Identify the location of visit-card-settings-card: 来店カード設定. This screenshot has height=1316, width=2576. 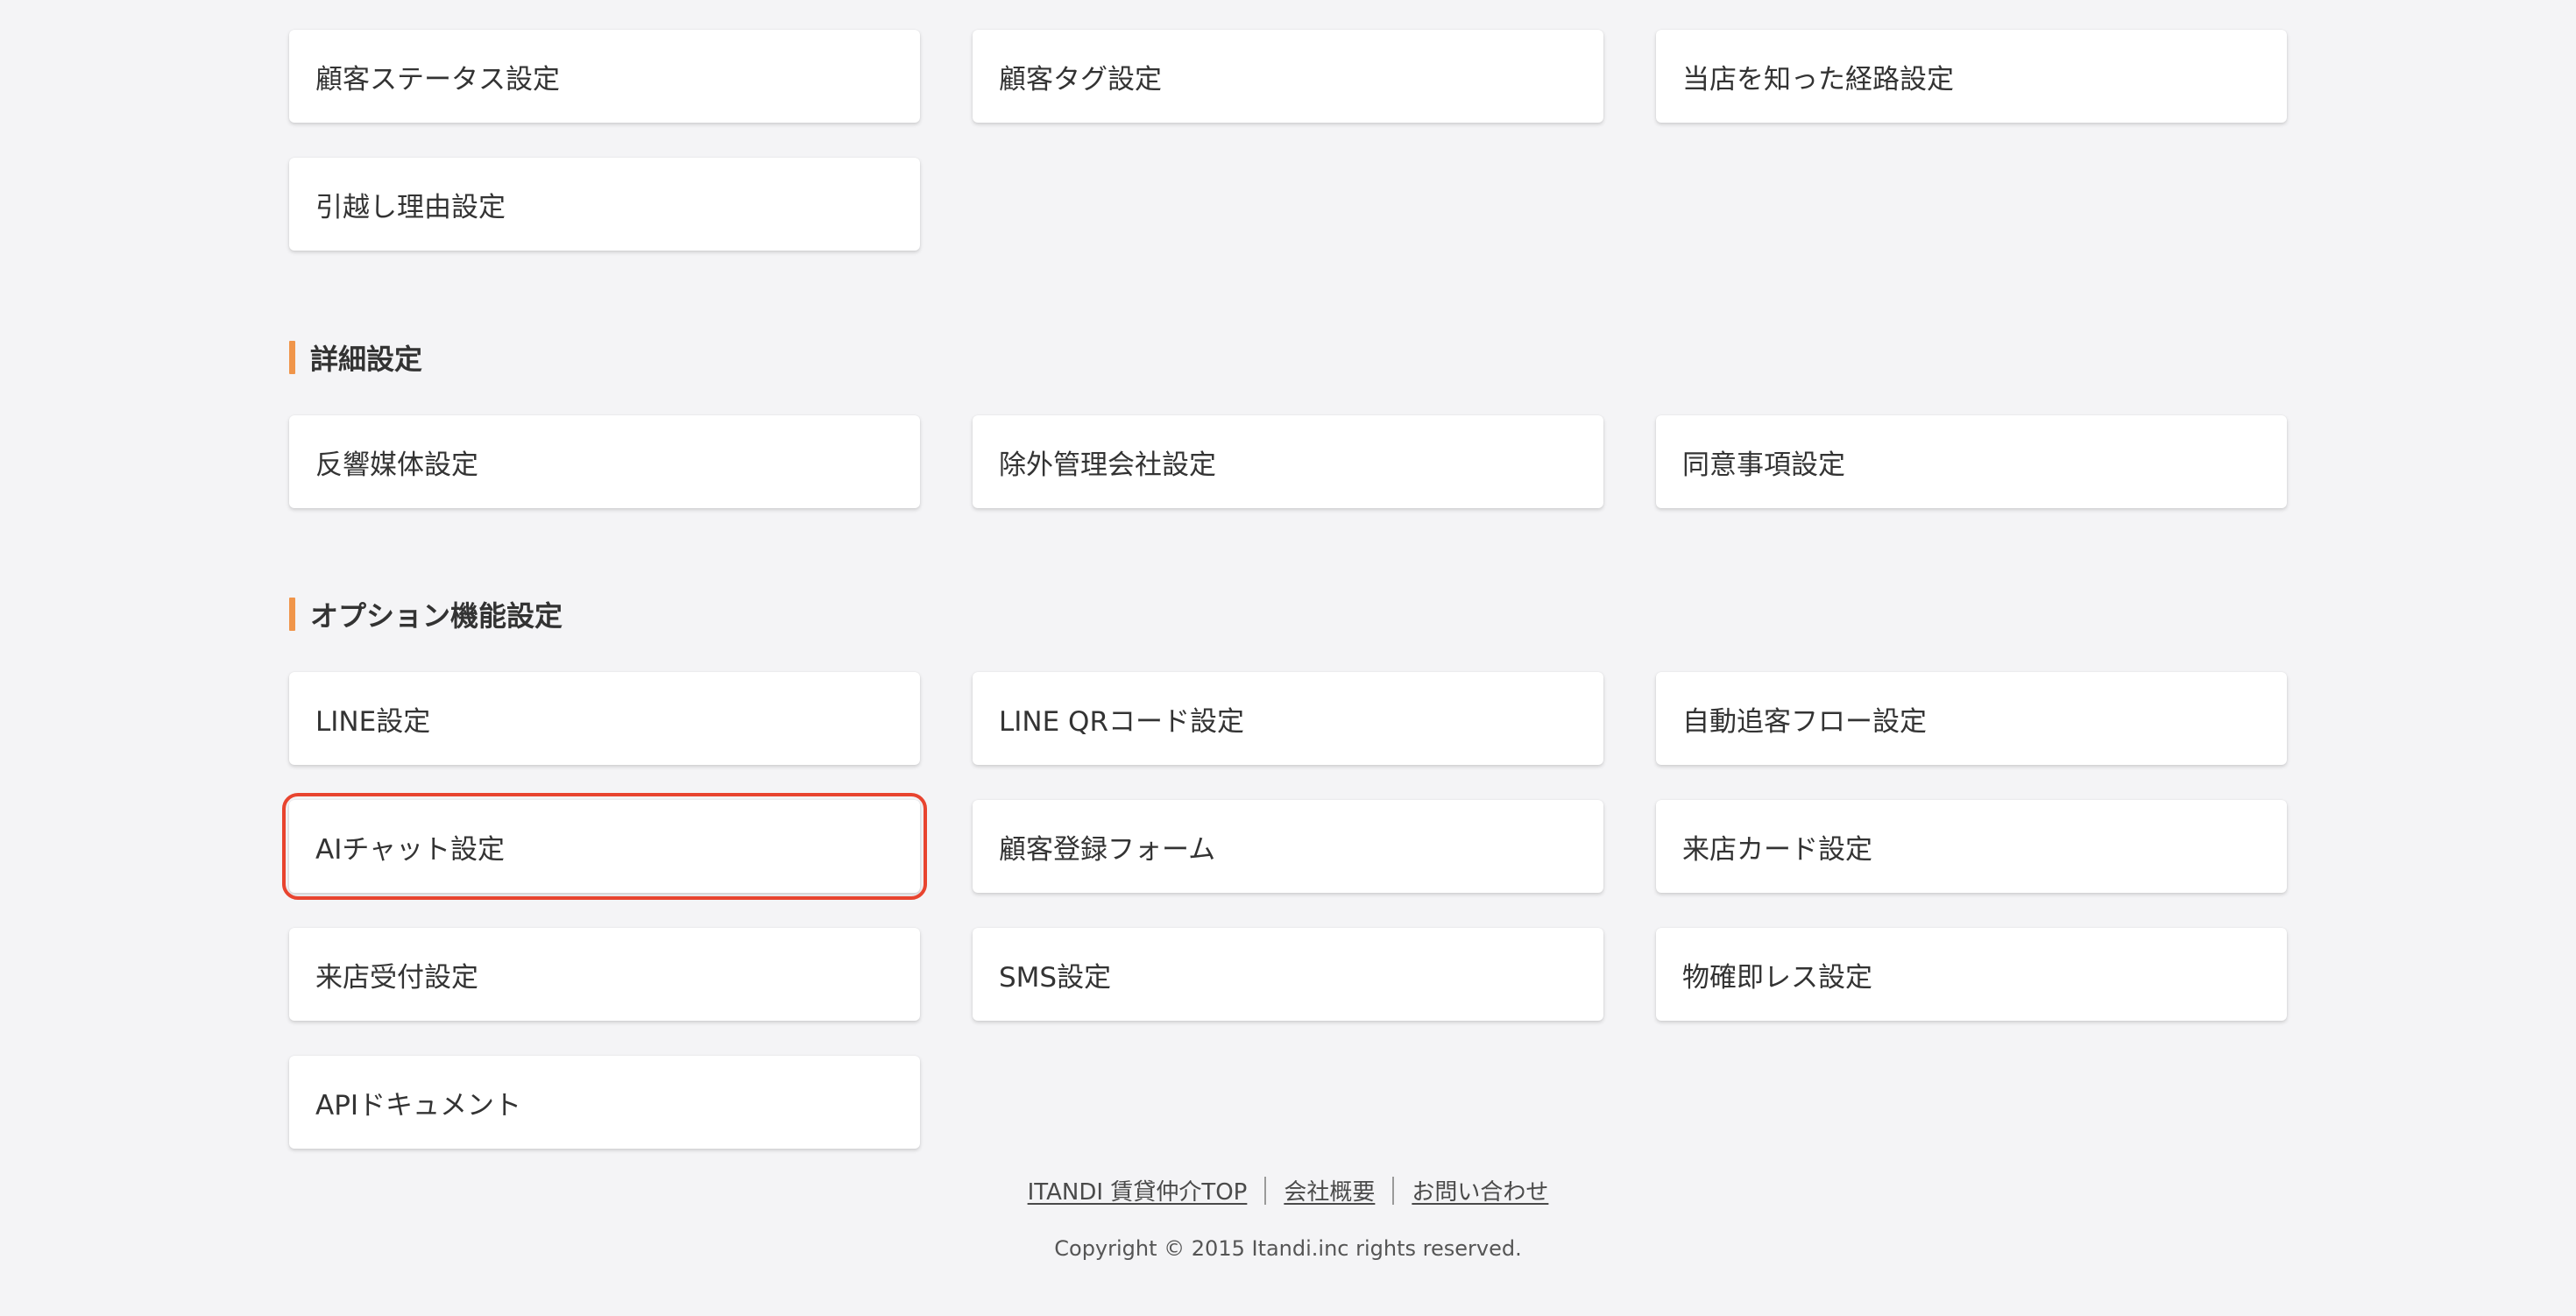
(1971, 846).